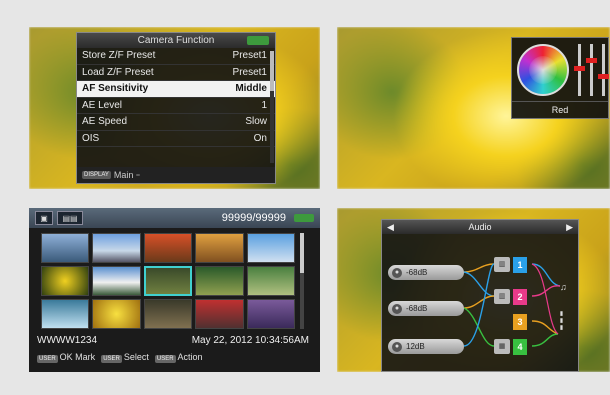 The image size is (610, 395). I want to click on media-tab-icon: ▣, so click(44, 218).